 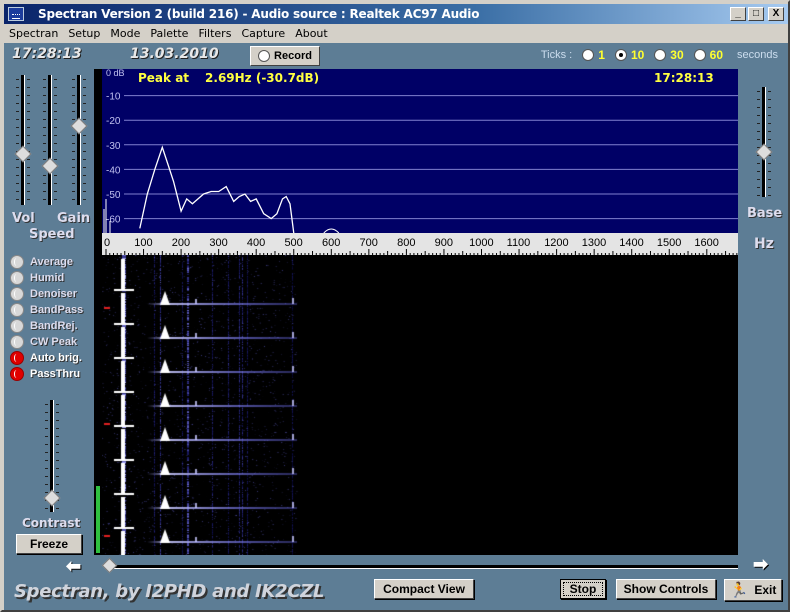 What do you see at coordinates (37, 278) in the screenshot?
I see `option-humid: Humid` at bounding box center [37, 278].